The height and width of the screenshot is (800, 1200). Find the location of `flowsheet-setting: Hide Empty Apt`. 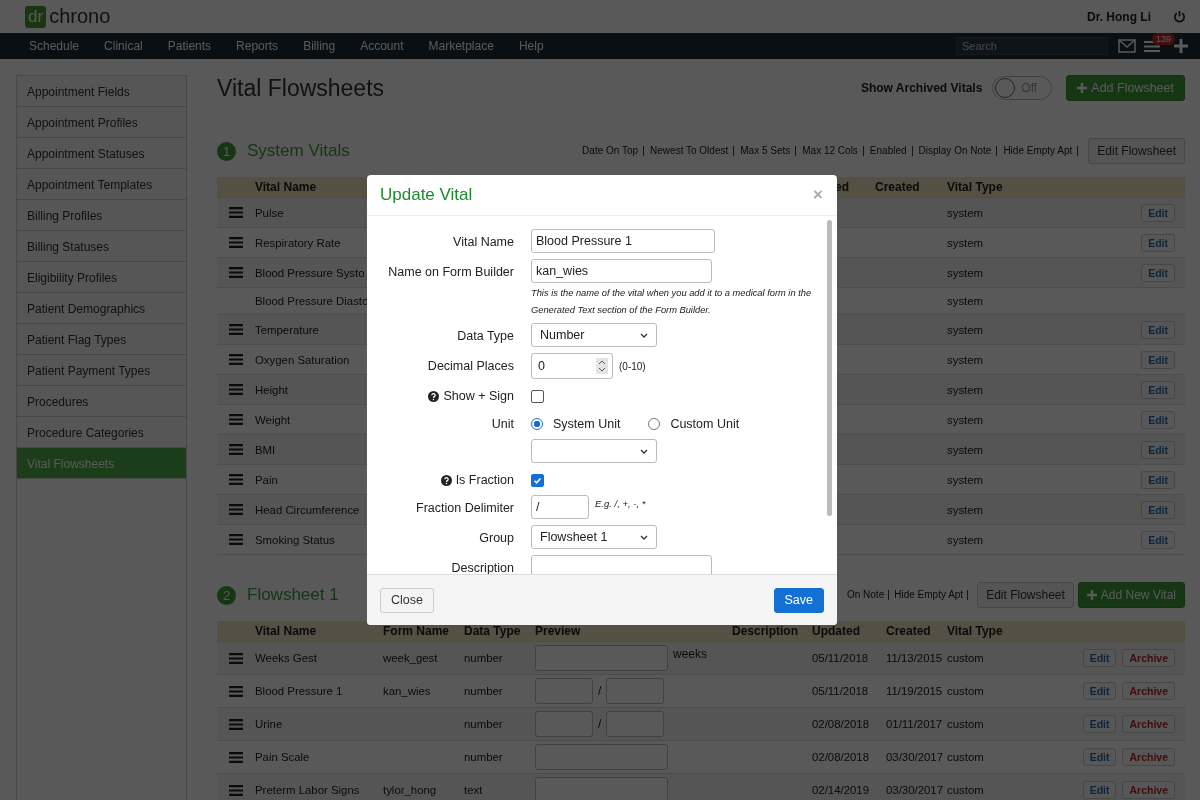

flowsheet-setting: Hide Empty Apt is located at coordinates (931, 595).